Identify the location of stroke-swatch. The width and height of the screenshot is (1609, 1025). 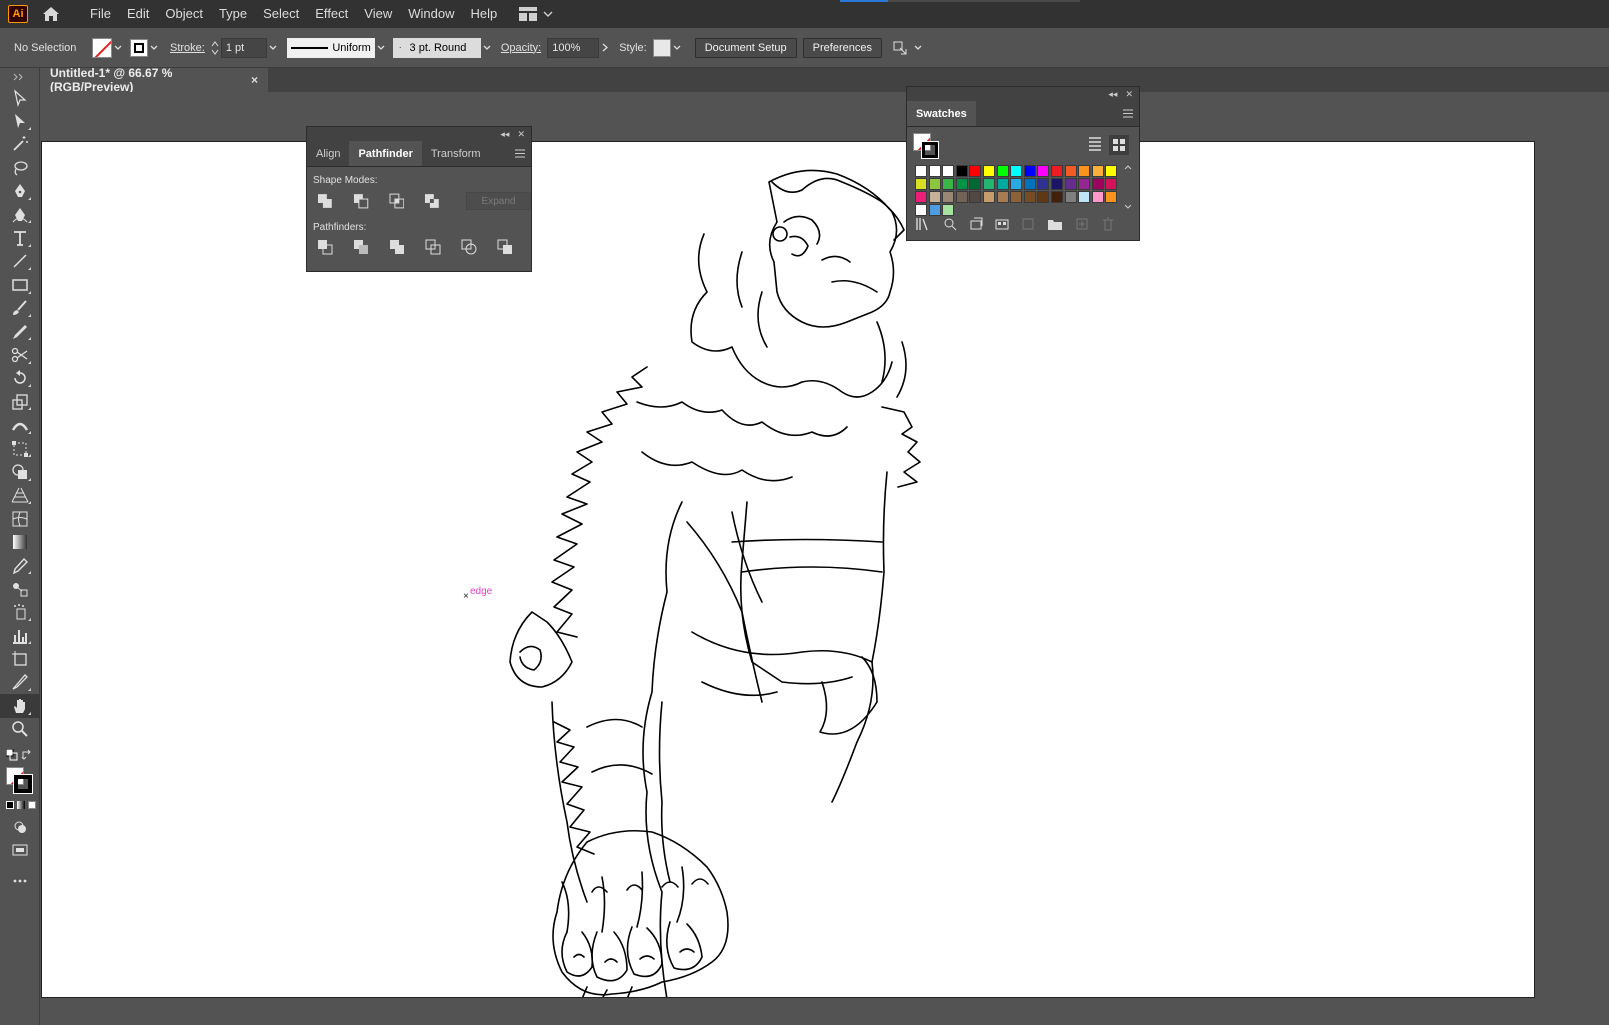
(139, 47).